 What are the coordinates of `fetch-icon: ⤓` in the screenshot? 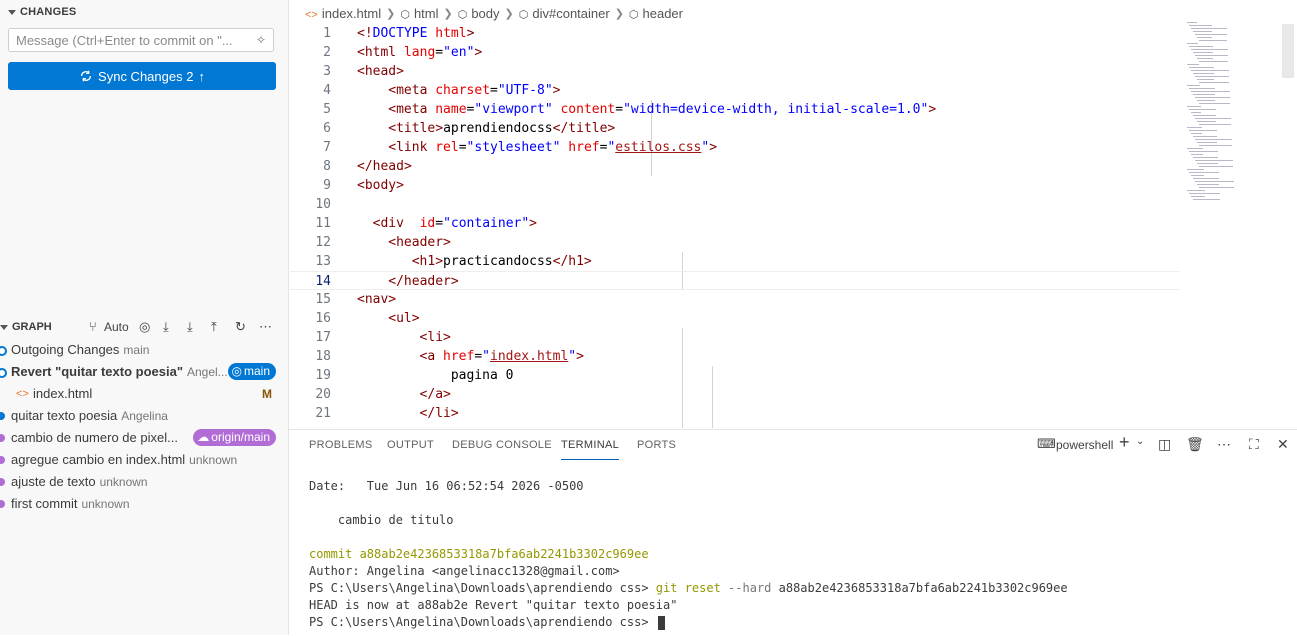 It's located at (166, 327).